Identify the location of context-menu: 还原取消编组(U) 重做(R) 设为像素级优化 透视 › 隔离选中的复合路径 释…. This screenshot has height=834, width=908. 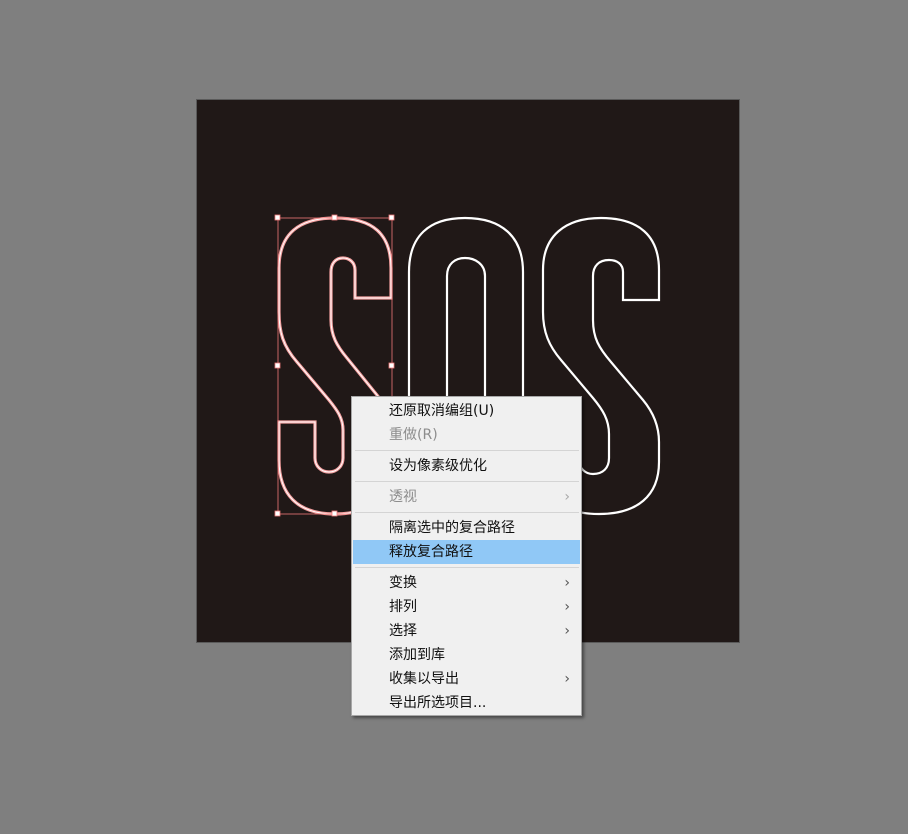
(466, 556).